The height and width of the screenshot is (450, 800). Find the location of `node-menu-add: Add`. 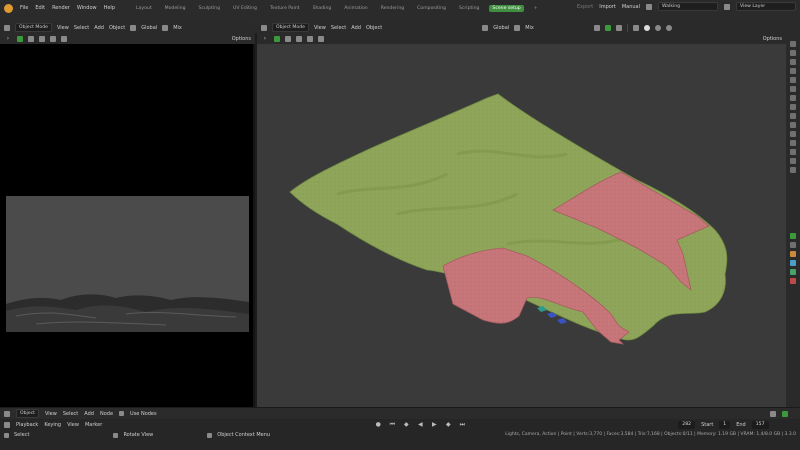

node-menu-add: Add is located at coordinates (89, 414).